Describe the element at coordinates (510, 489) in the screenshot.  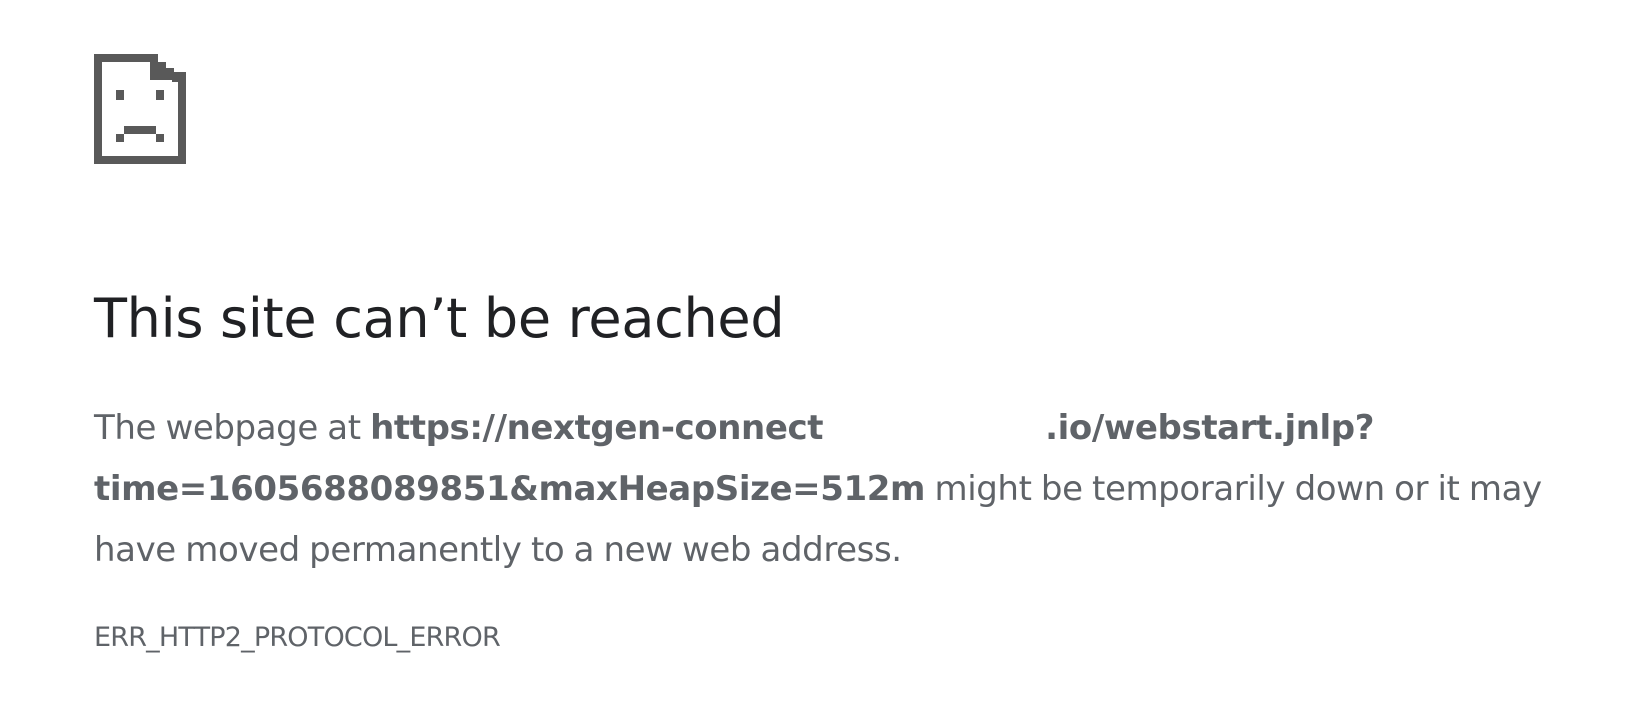
I see `url-query: time=1605688089851&maxHeapSize=512m` at that location.